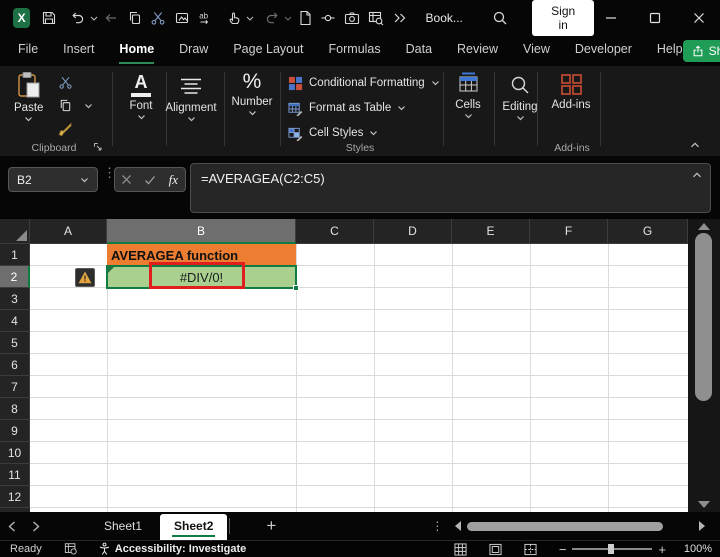 This screenshot has height=557, width=720. Describe the element at coordinates (695, 549) in the screenshot. I see `zoom-level: 100%` at that location.